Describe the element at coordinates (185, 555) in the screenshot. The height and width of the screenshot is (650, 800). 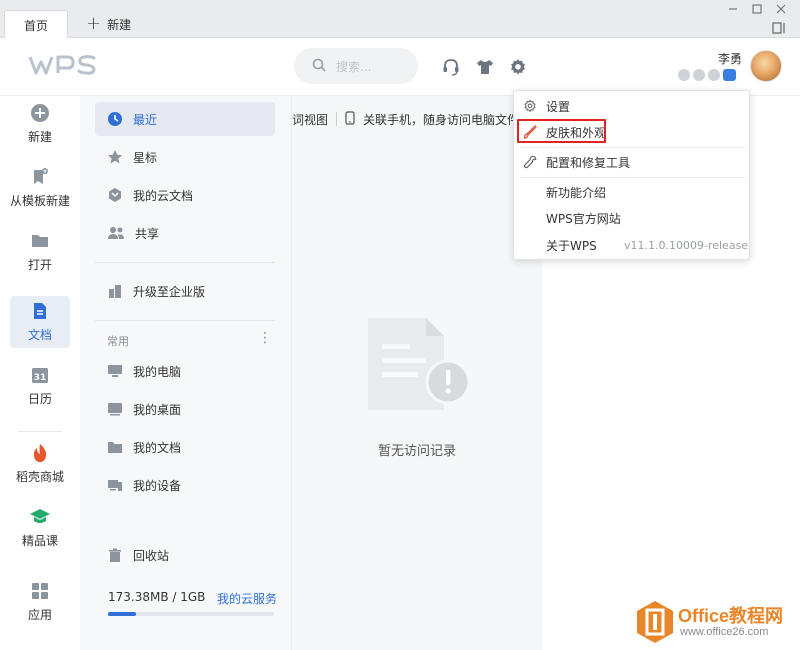
I see `nav-item-recycle-bin: 回收站` at that location.